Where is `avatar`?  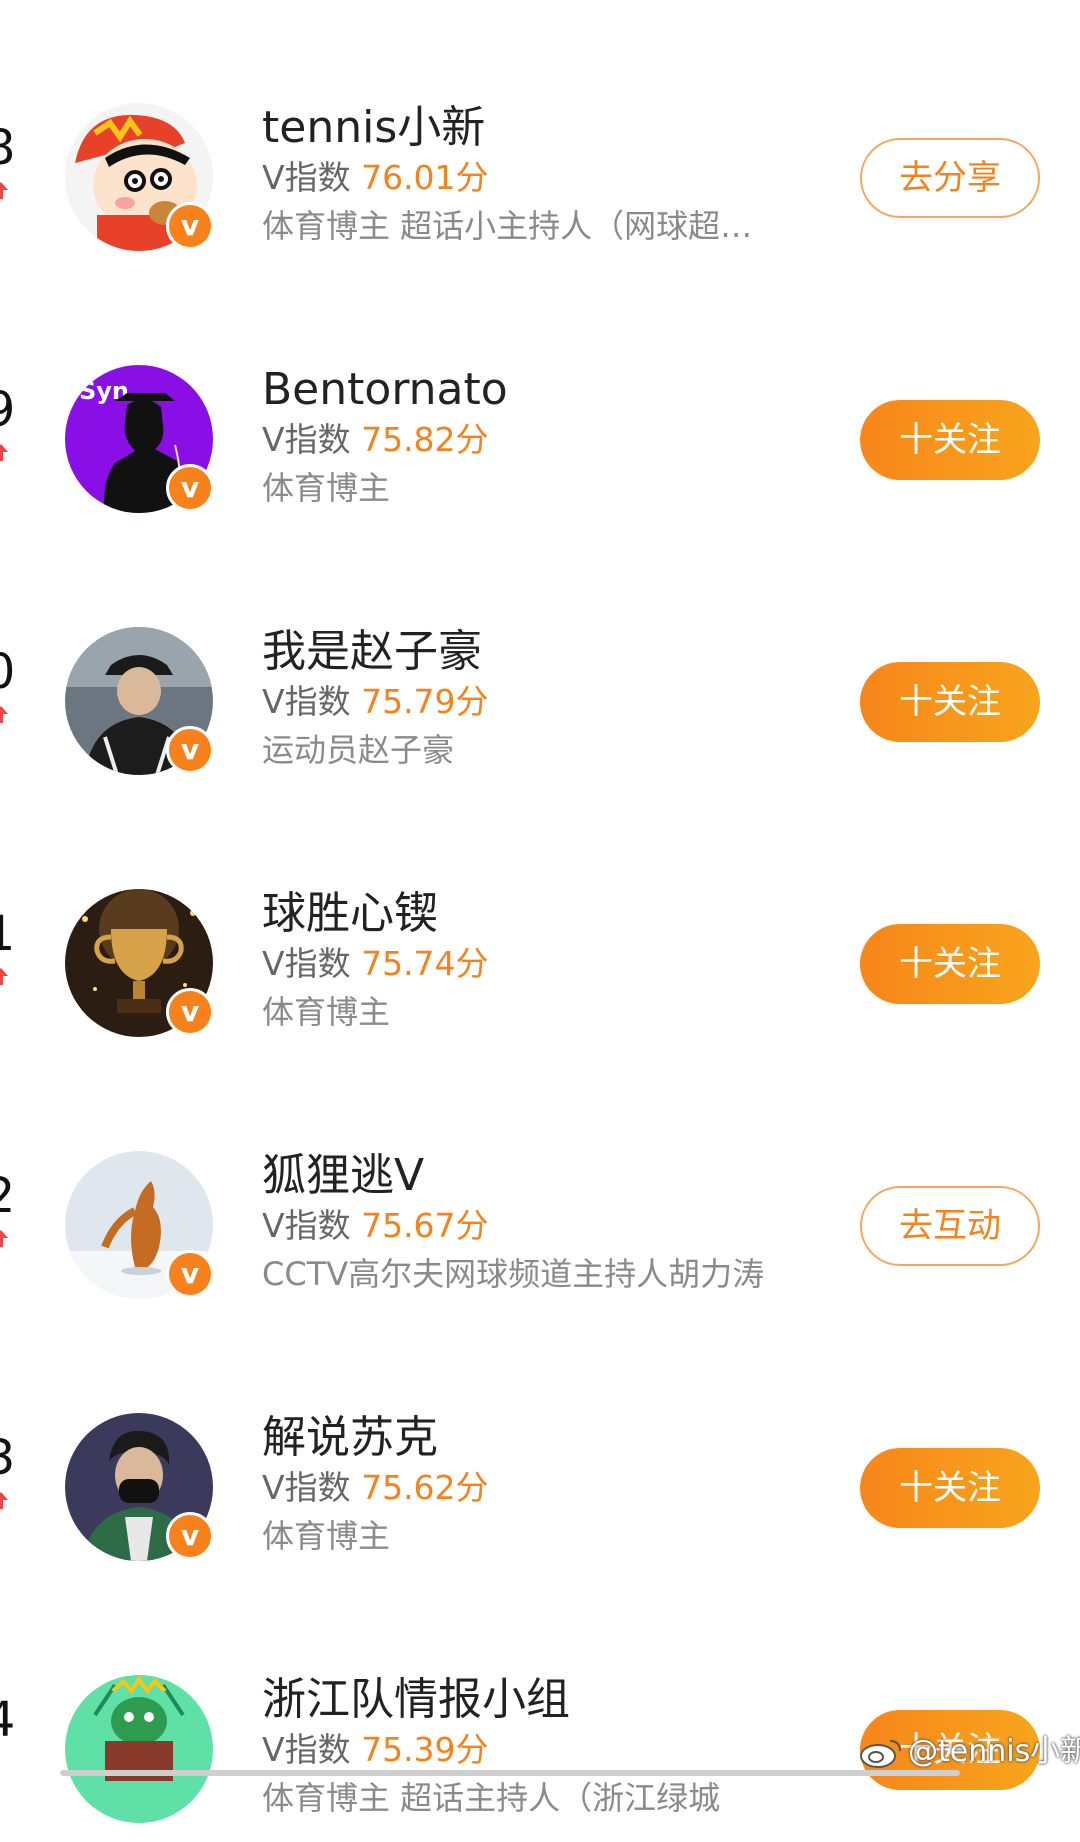
avatar is located at coordinates (139, 1749).